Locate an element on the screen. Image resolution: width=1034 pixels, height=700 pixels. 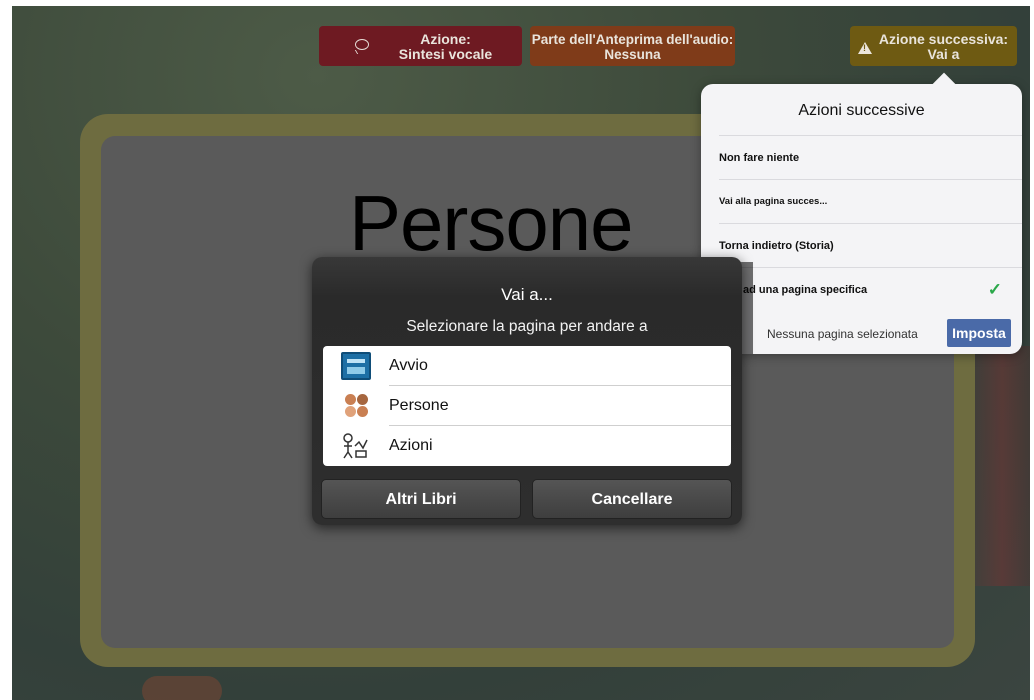
popover-title: Azioni successive is located at coordinates (861, 110).